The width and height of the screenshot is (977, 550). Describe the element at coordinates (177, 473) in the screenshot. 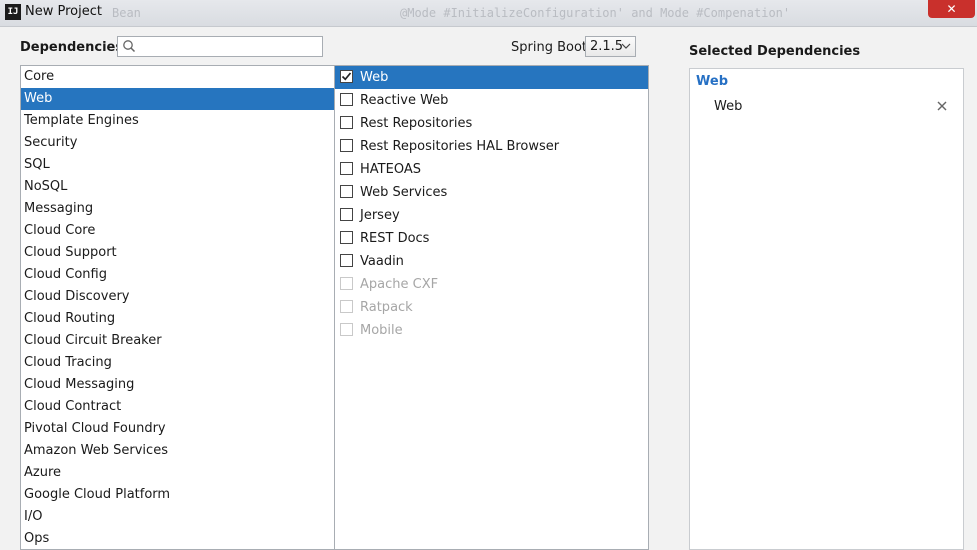

I see `category-item: Azure` at that location.